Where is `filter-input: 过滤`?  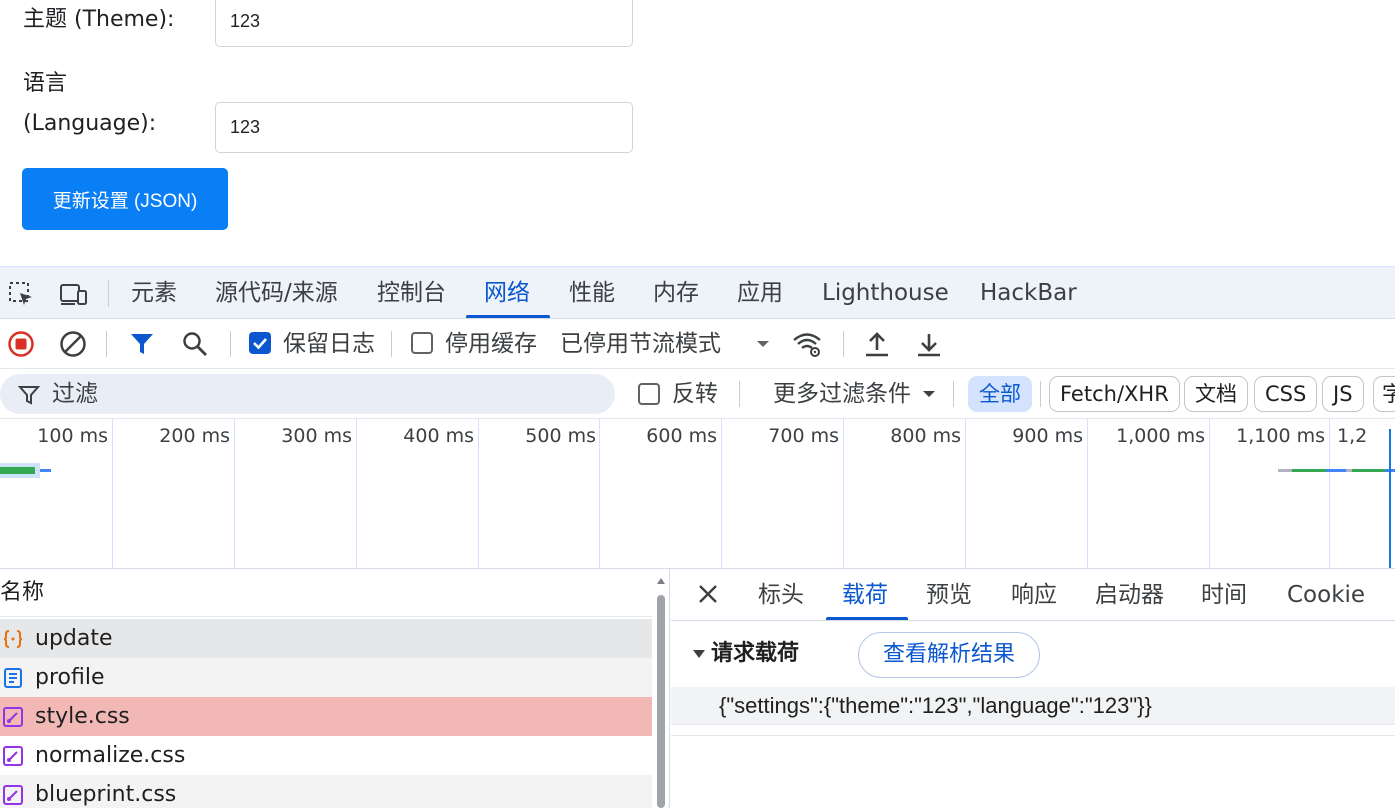 filter-input: 过滤 is located at coordinates (307, 394).